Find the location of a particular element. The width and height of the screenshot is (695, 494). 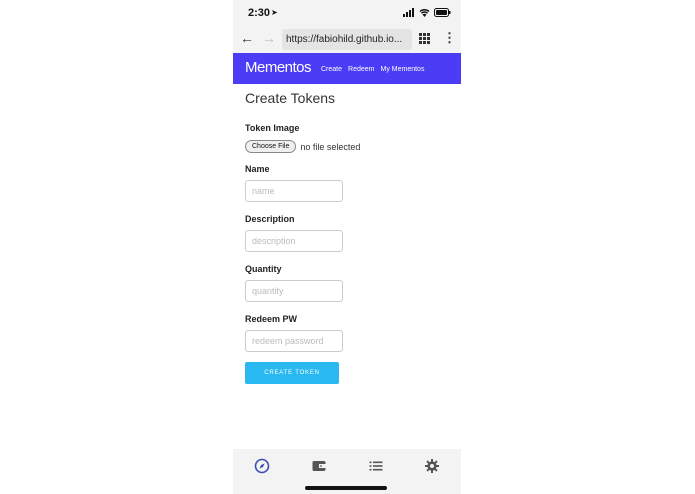

choose-file-button: Choose File is located at coordinates (271, 146).